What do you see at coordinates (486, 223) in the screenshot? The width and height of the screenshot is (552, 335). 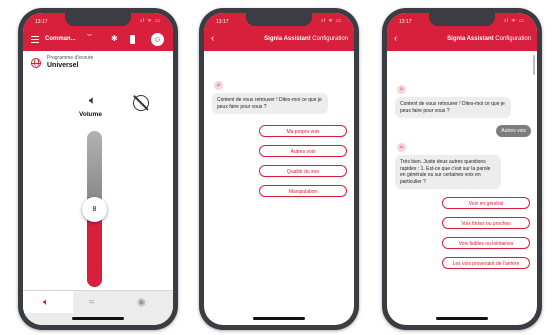 I see `option-loud-near-voices: Voix fortes ou proches` at bounding box center [486, 223].